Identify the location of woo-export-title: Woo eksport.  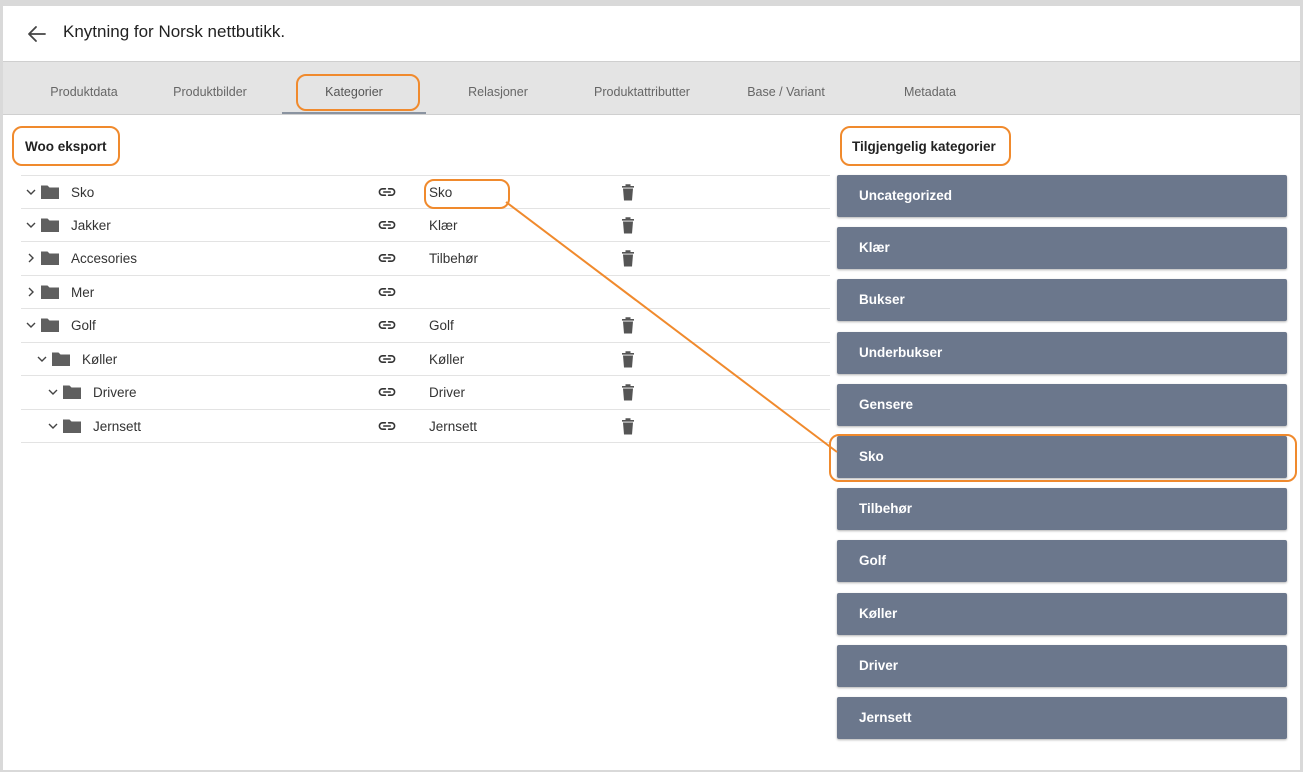
(66, 146).